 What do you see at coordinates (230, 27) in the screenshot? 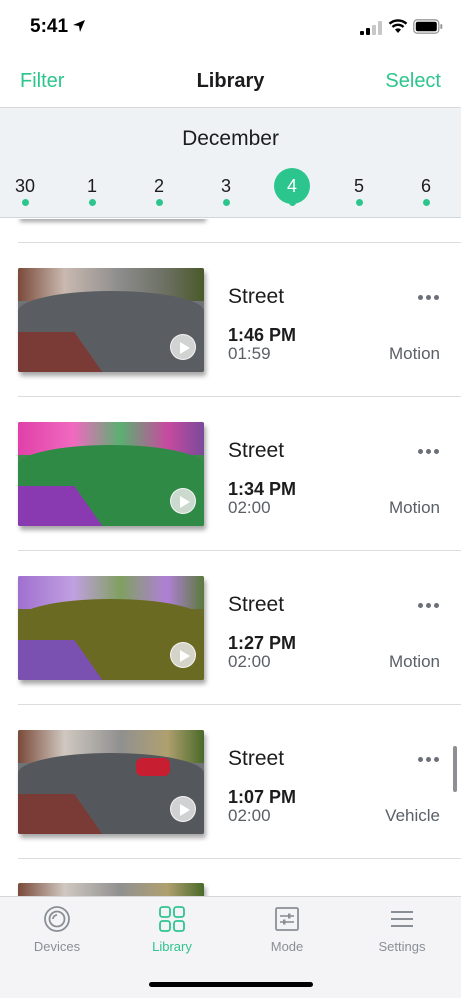
I see `status-bar: 5:41` at bounding box center [230, 27].